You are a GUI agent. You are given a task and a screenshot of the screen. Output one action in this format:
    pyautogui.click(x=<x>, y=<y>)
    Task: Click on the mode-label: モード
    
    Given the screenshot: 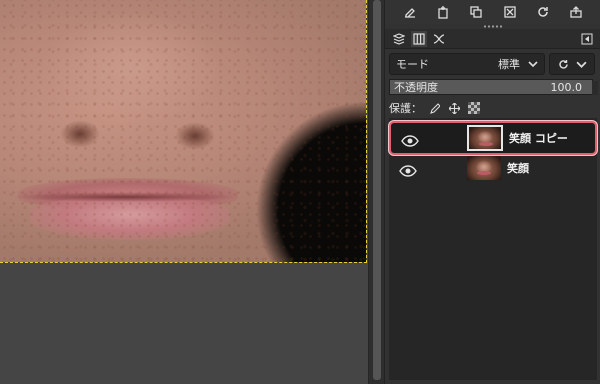 What is the action you would take?
    pyautogui.click(x=412, y=64)
    